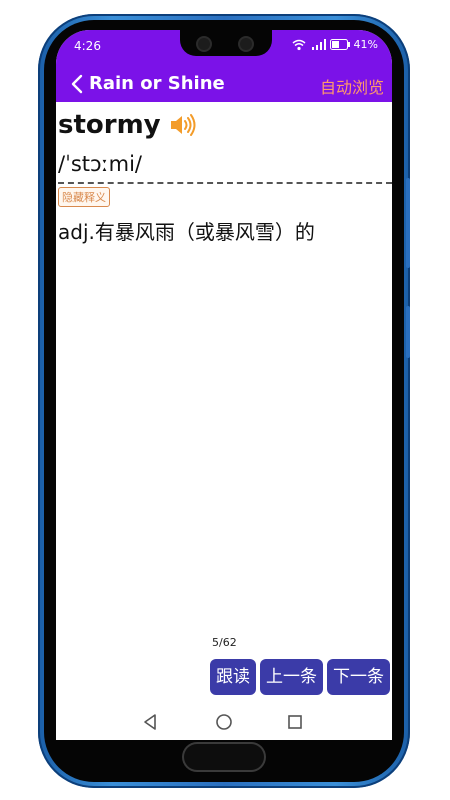  I want to click on physical-home-button, so click(224, 757).